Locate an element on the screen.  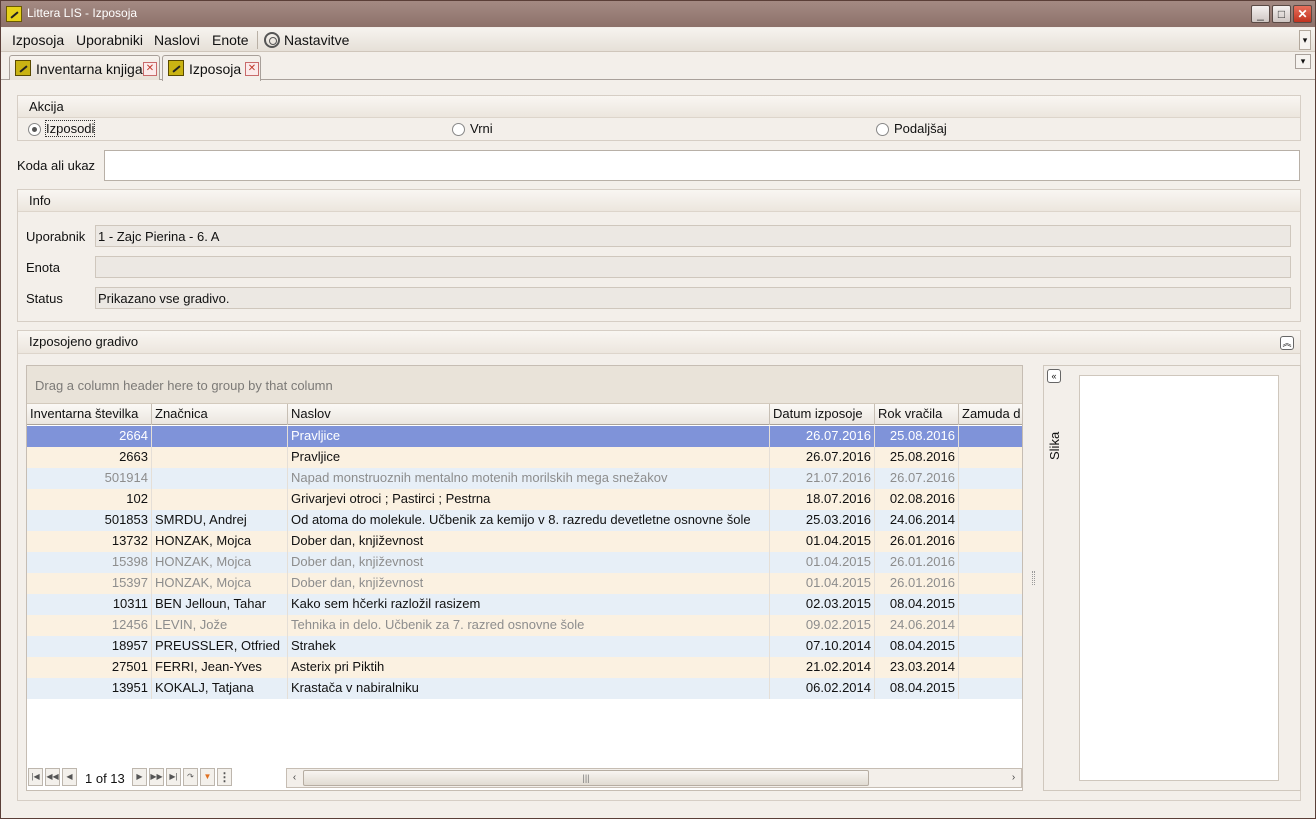
cell-znacnica: HONZAK, Mojca is located at coordinates (220, 583).